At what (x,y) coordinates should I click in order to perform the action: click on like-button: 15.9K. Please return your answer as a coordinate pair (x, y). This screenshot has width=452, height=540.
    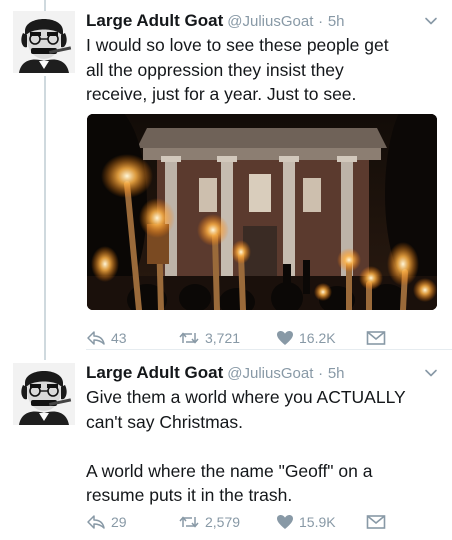
    Looking at the image, I should click on (306, 522).